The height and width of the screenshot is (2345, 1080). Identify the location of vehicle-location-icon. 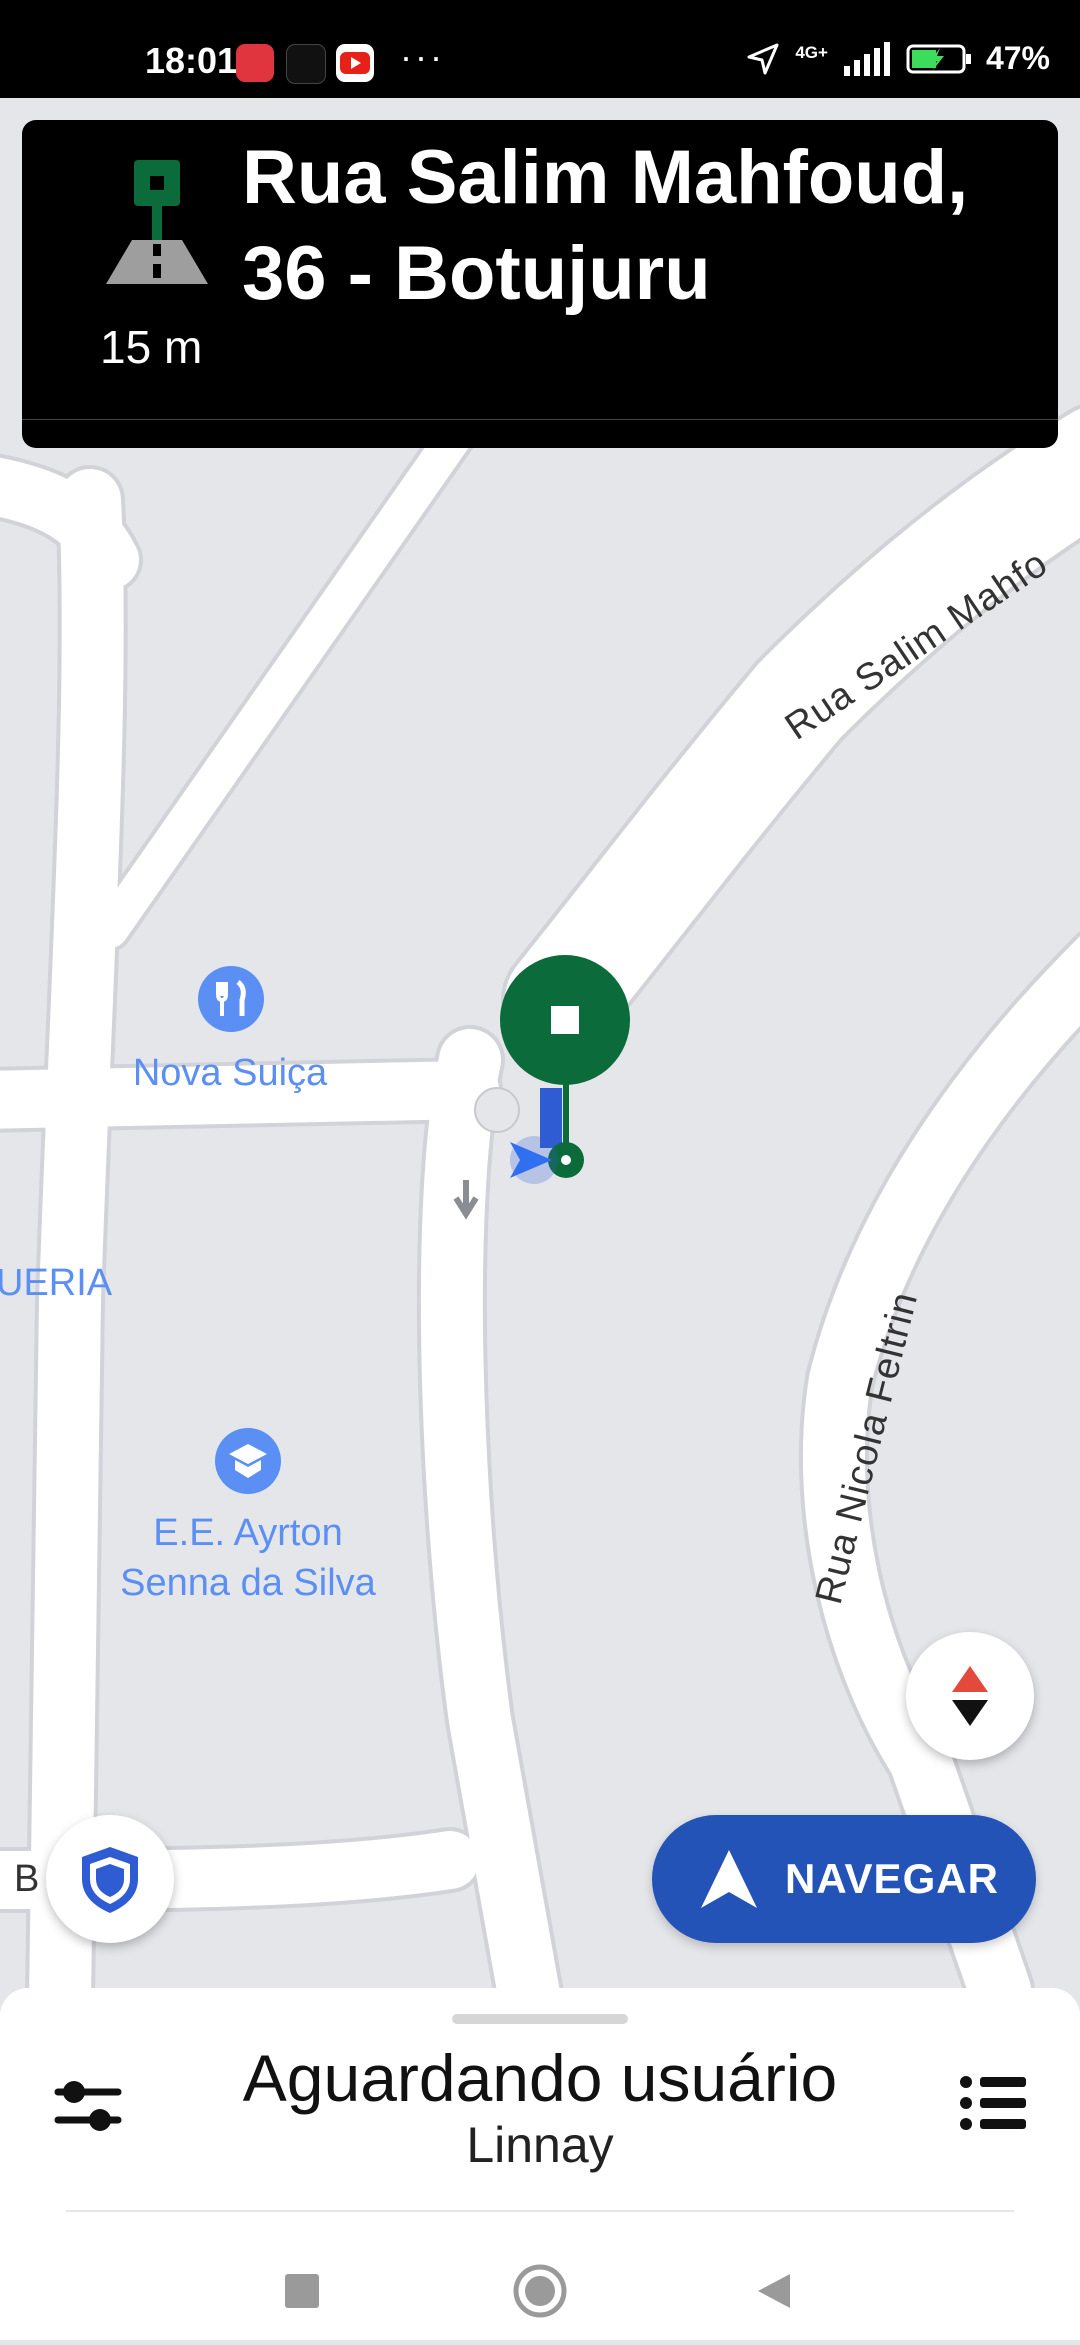
(534, 1160).